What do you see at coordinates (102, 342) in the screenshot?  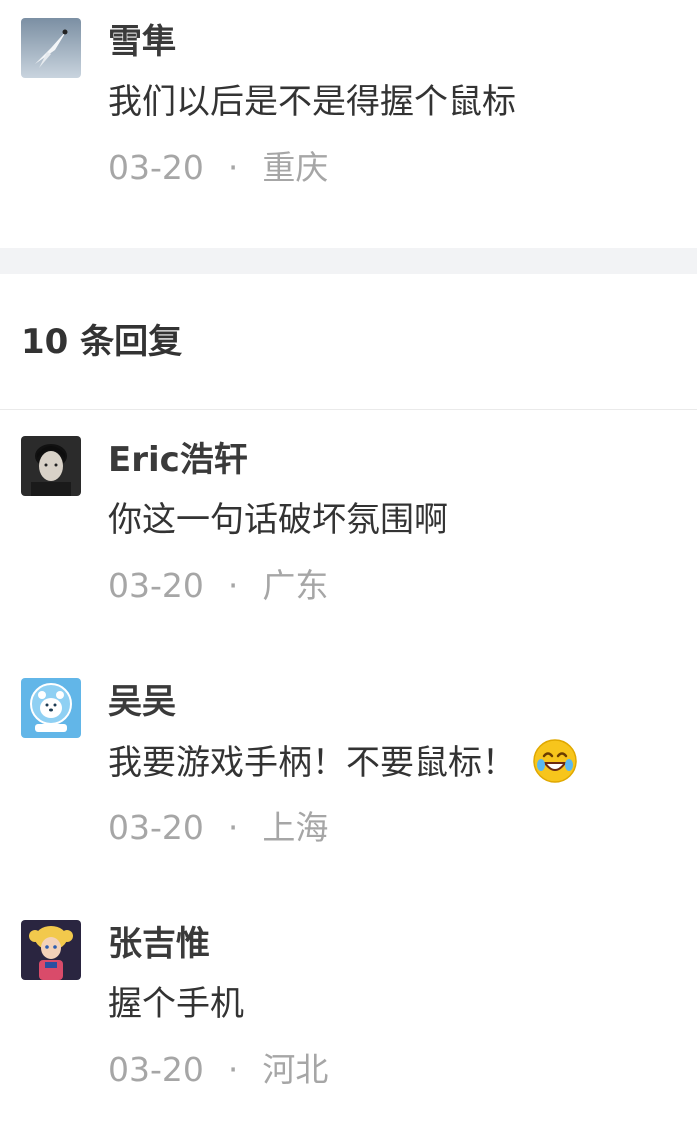 I see `replies-count-header: 10 条回复` at bounding box center [102, 342].